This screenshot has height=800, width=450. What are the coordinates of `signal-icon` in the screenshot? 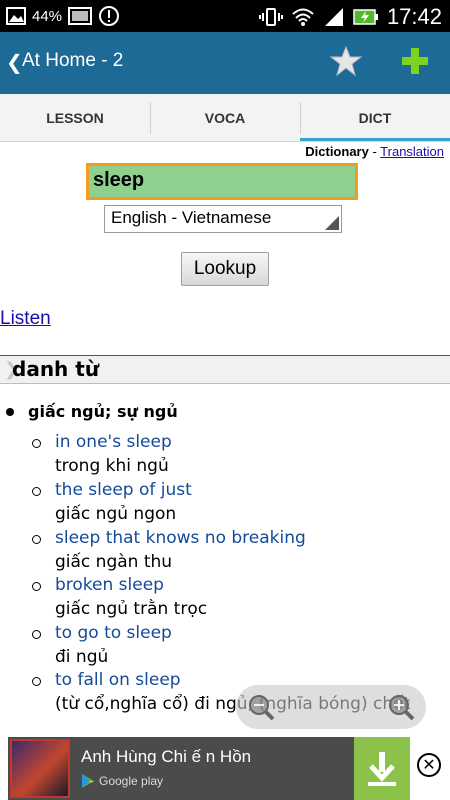 It's located at (334, 17).